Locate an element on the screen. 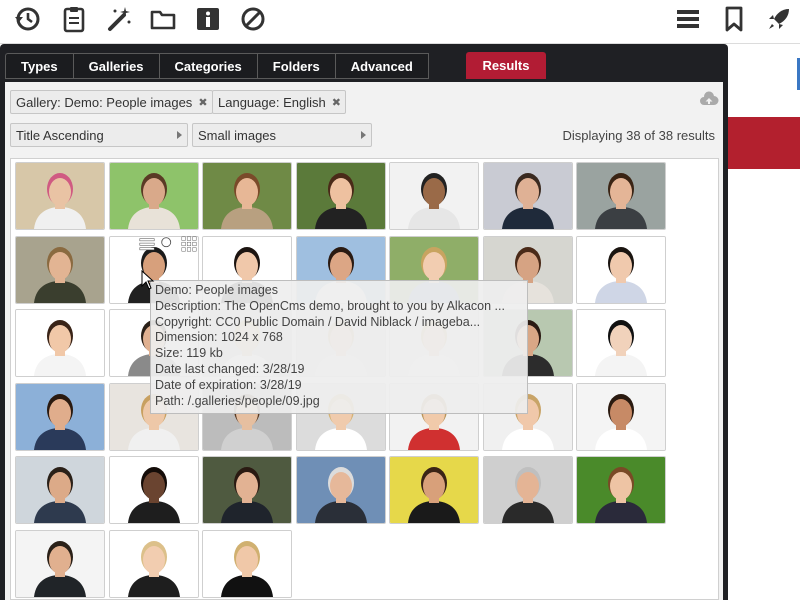  clipboard-icon is located at coordinates (74, 19).